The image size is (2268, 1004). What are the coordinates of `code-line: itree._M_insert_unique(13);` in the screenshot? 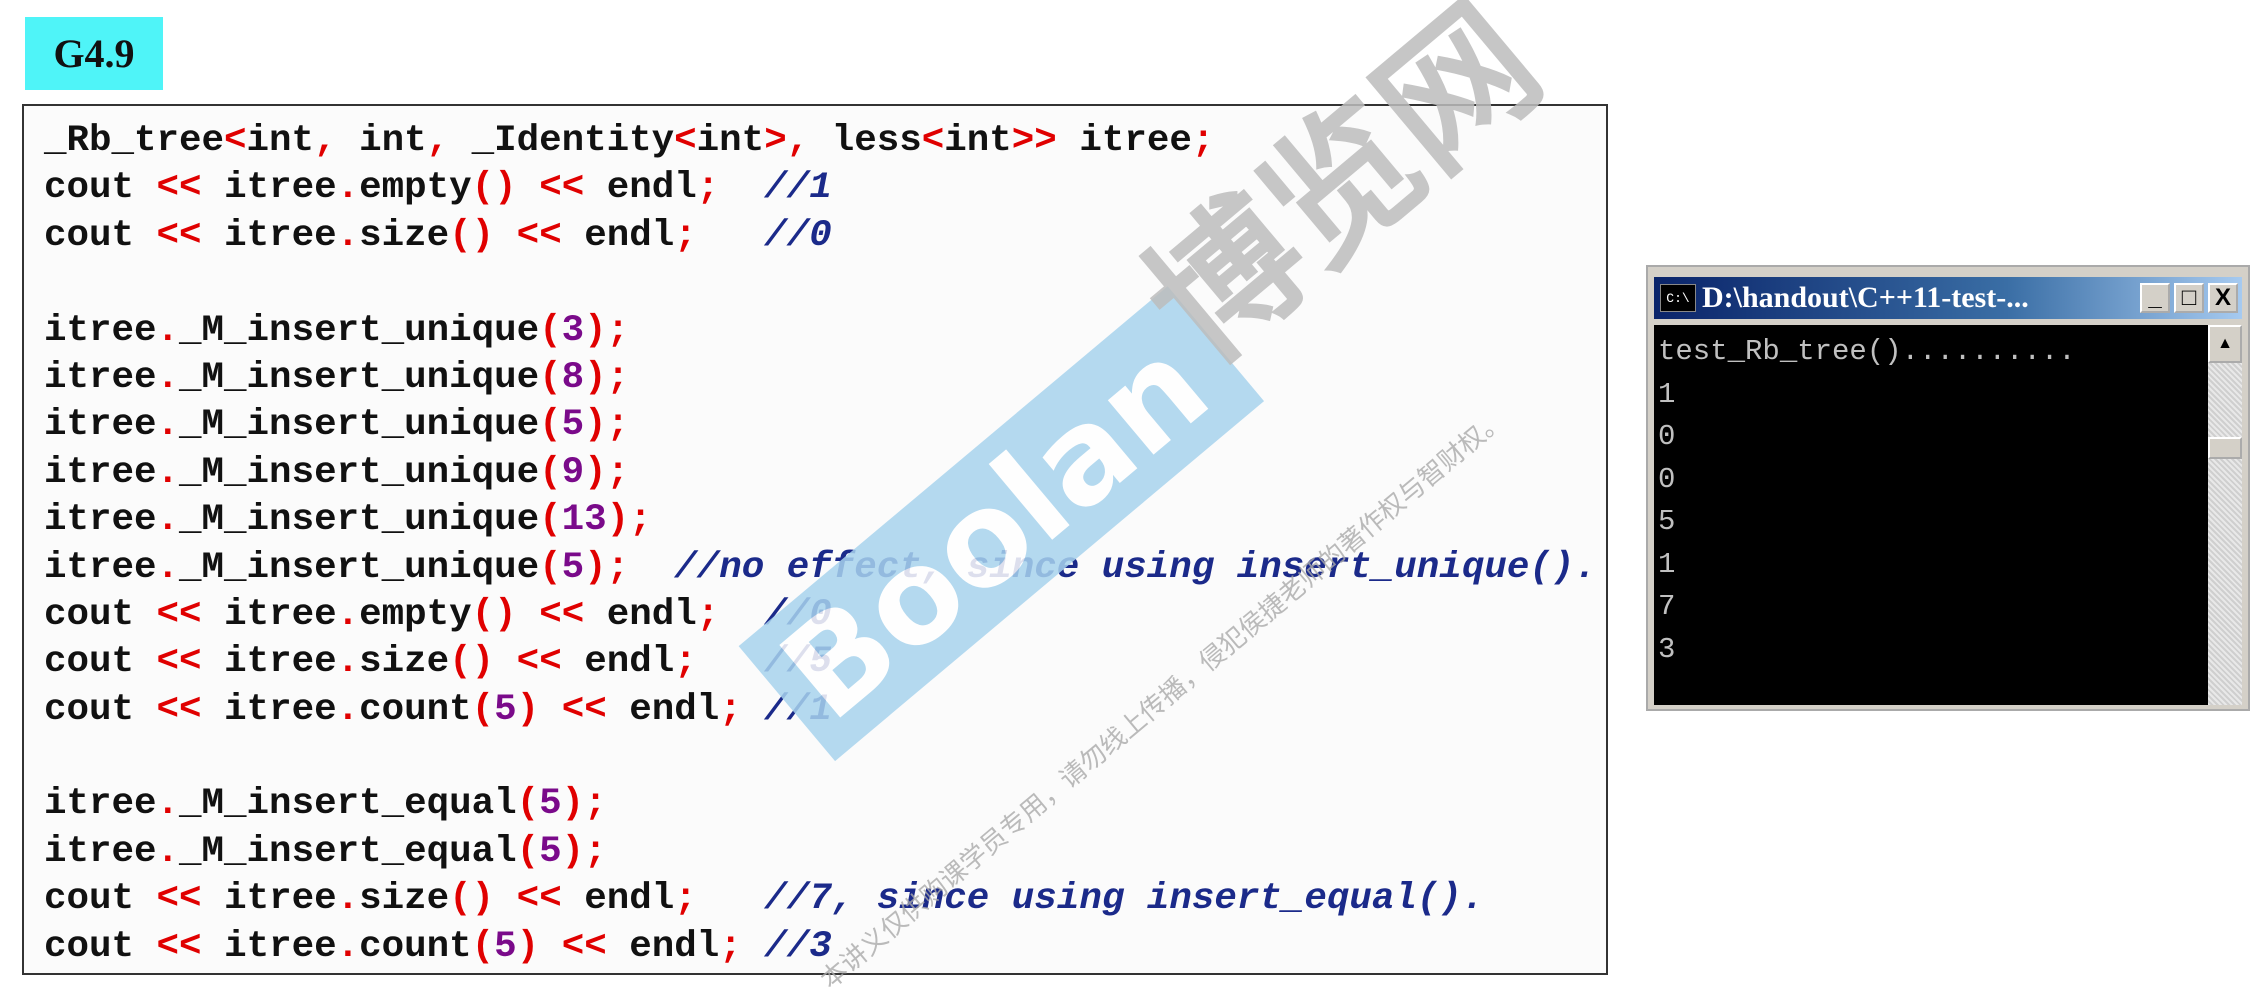 It's located at (348, 520).